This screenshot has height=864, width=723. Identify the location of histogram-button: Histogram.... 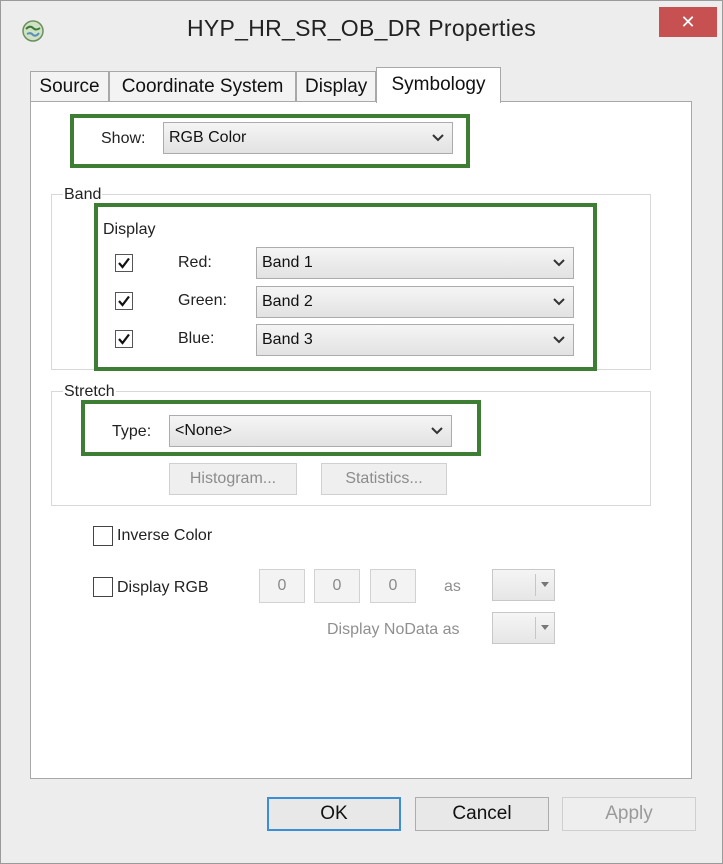
(233, 479).